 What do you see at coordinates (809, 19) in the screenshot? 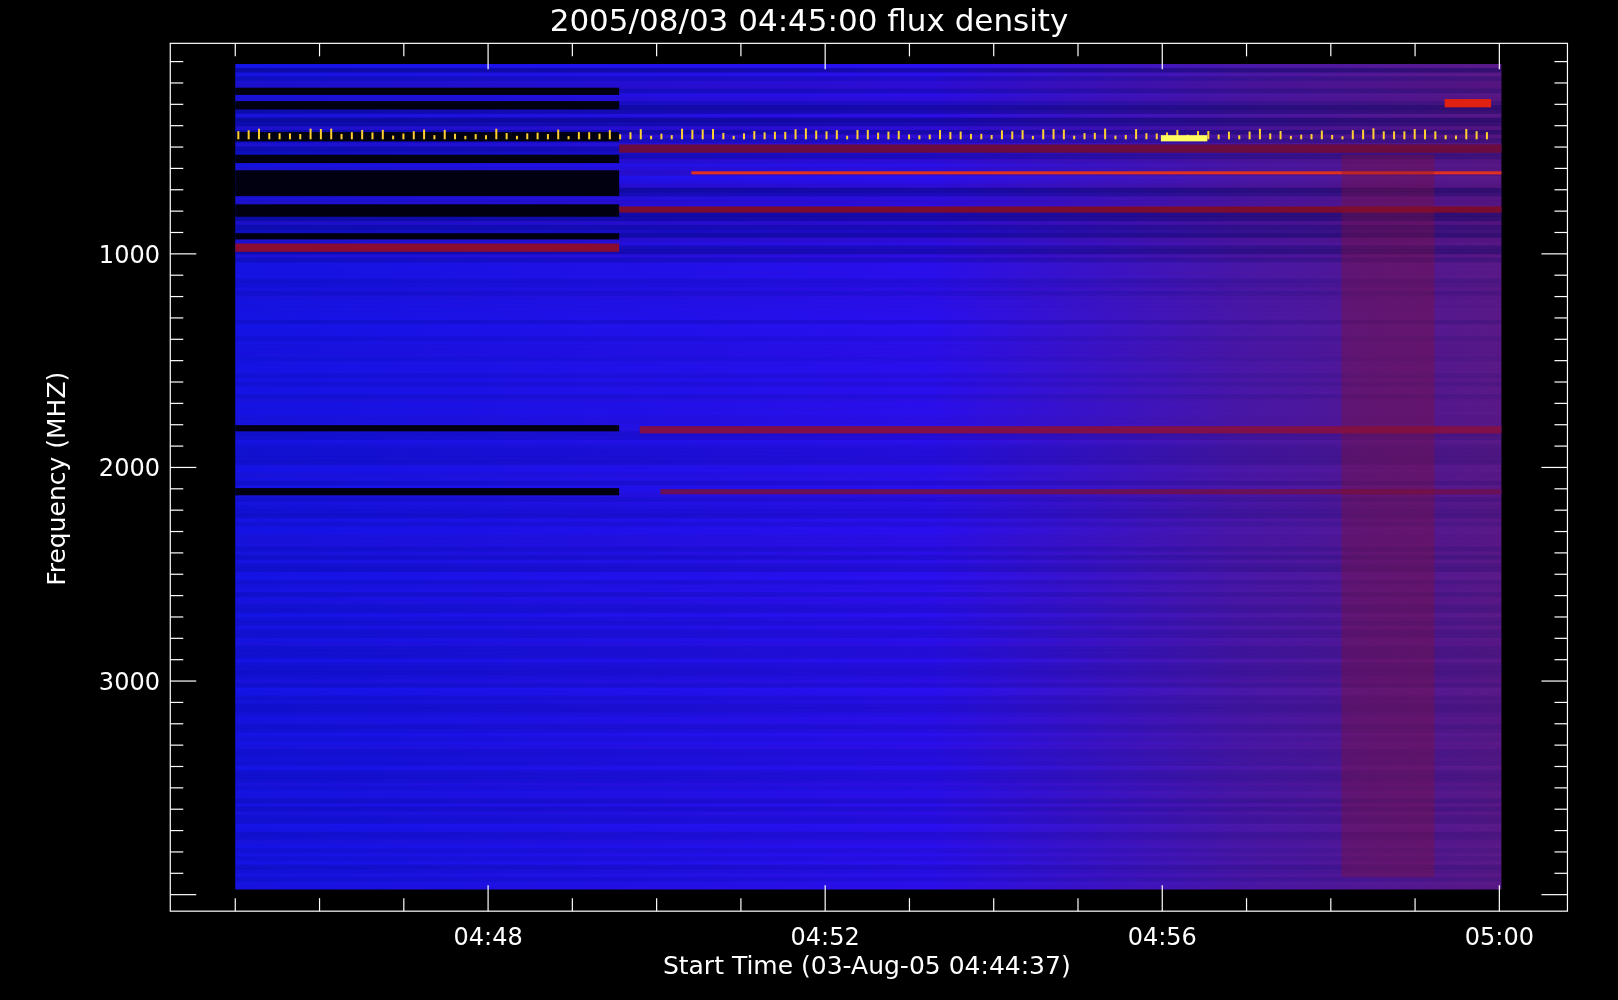
I see `chart-title: 2005/08/03 04:45:00 flux density` at bounding box center [809, 19].